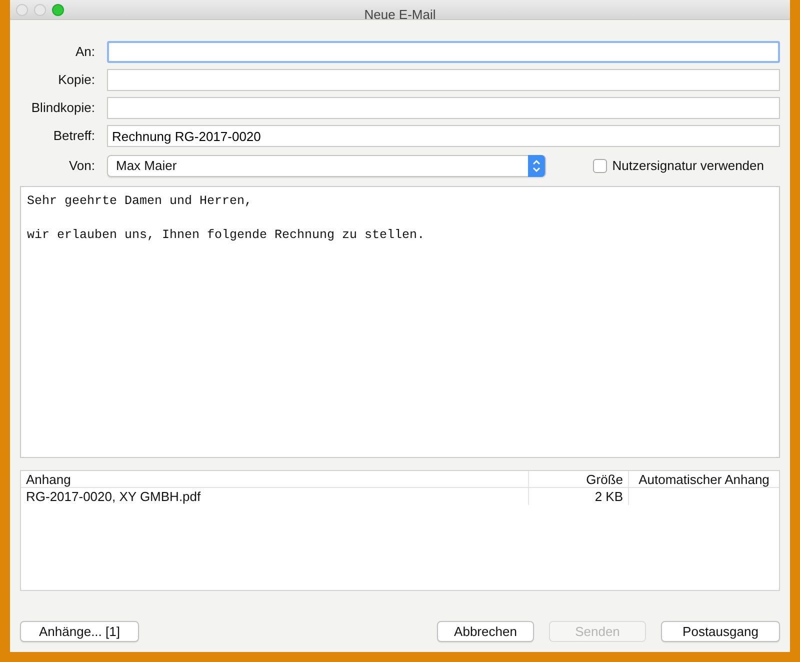  I want to click on minimize-button, so click(40, 10).